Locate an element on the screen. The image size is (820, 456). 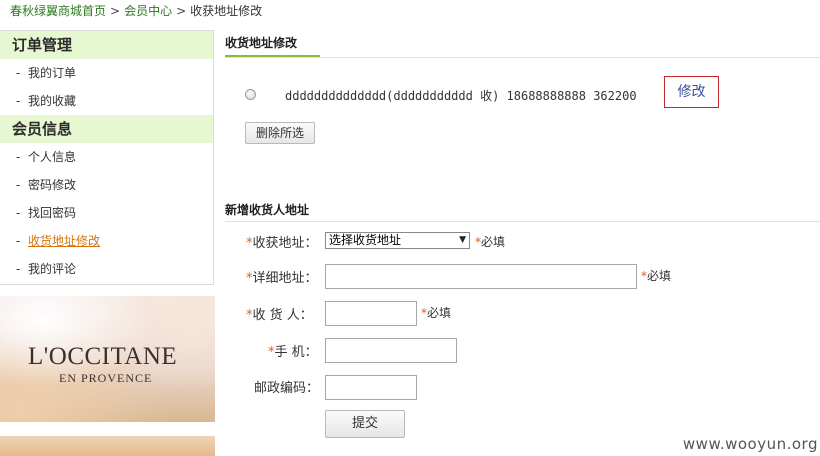
zip-label: 邮政编码： is located at coordinates (286, 386).